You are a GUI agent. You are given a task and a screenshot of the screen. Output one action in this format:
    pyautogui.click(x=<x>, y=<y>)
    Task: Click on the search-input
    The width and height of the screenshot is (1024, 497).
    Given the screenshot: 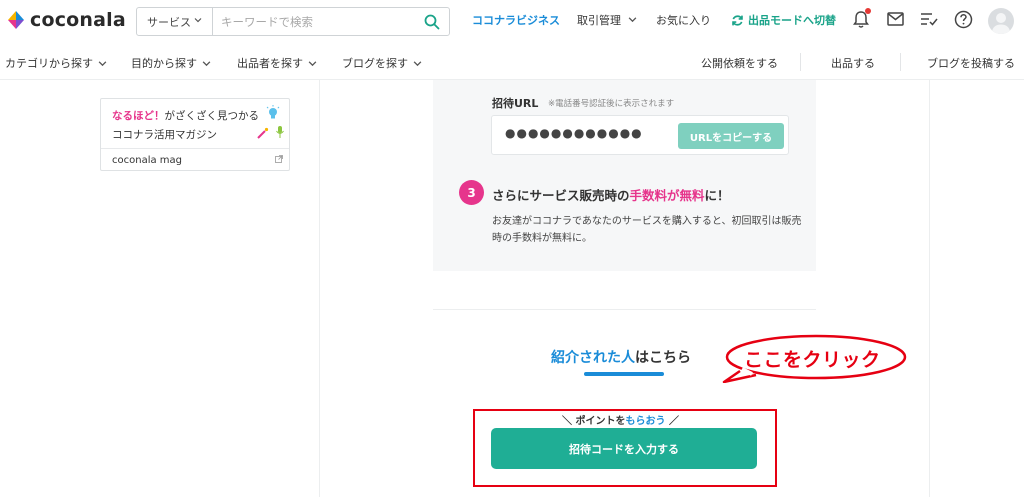 What is the action you would take?
    pyautogui.click(x=314, y=21)
    